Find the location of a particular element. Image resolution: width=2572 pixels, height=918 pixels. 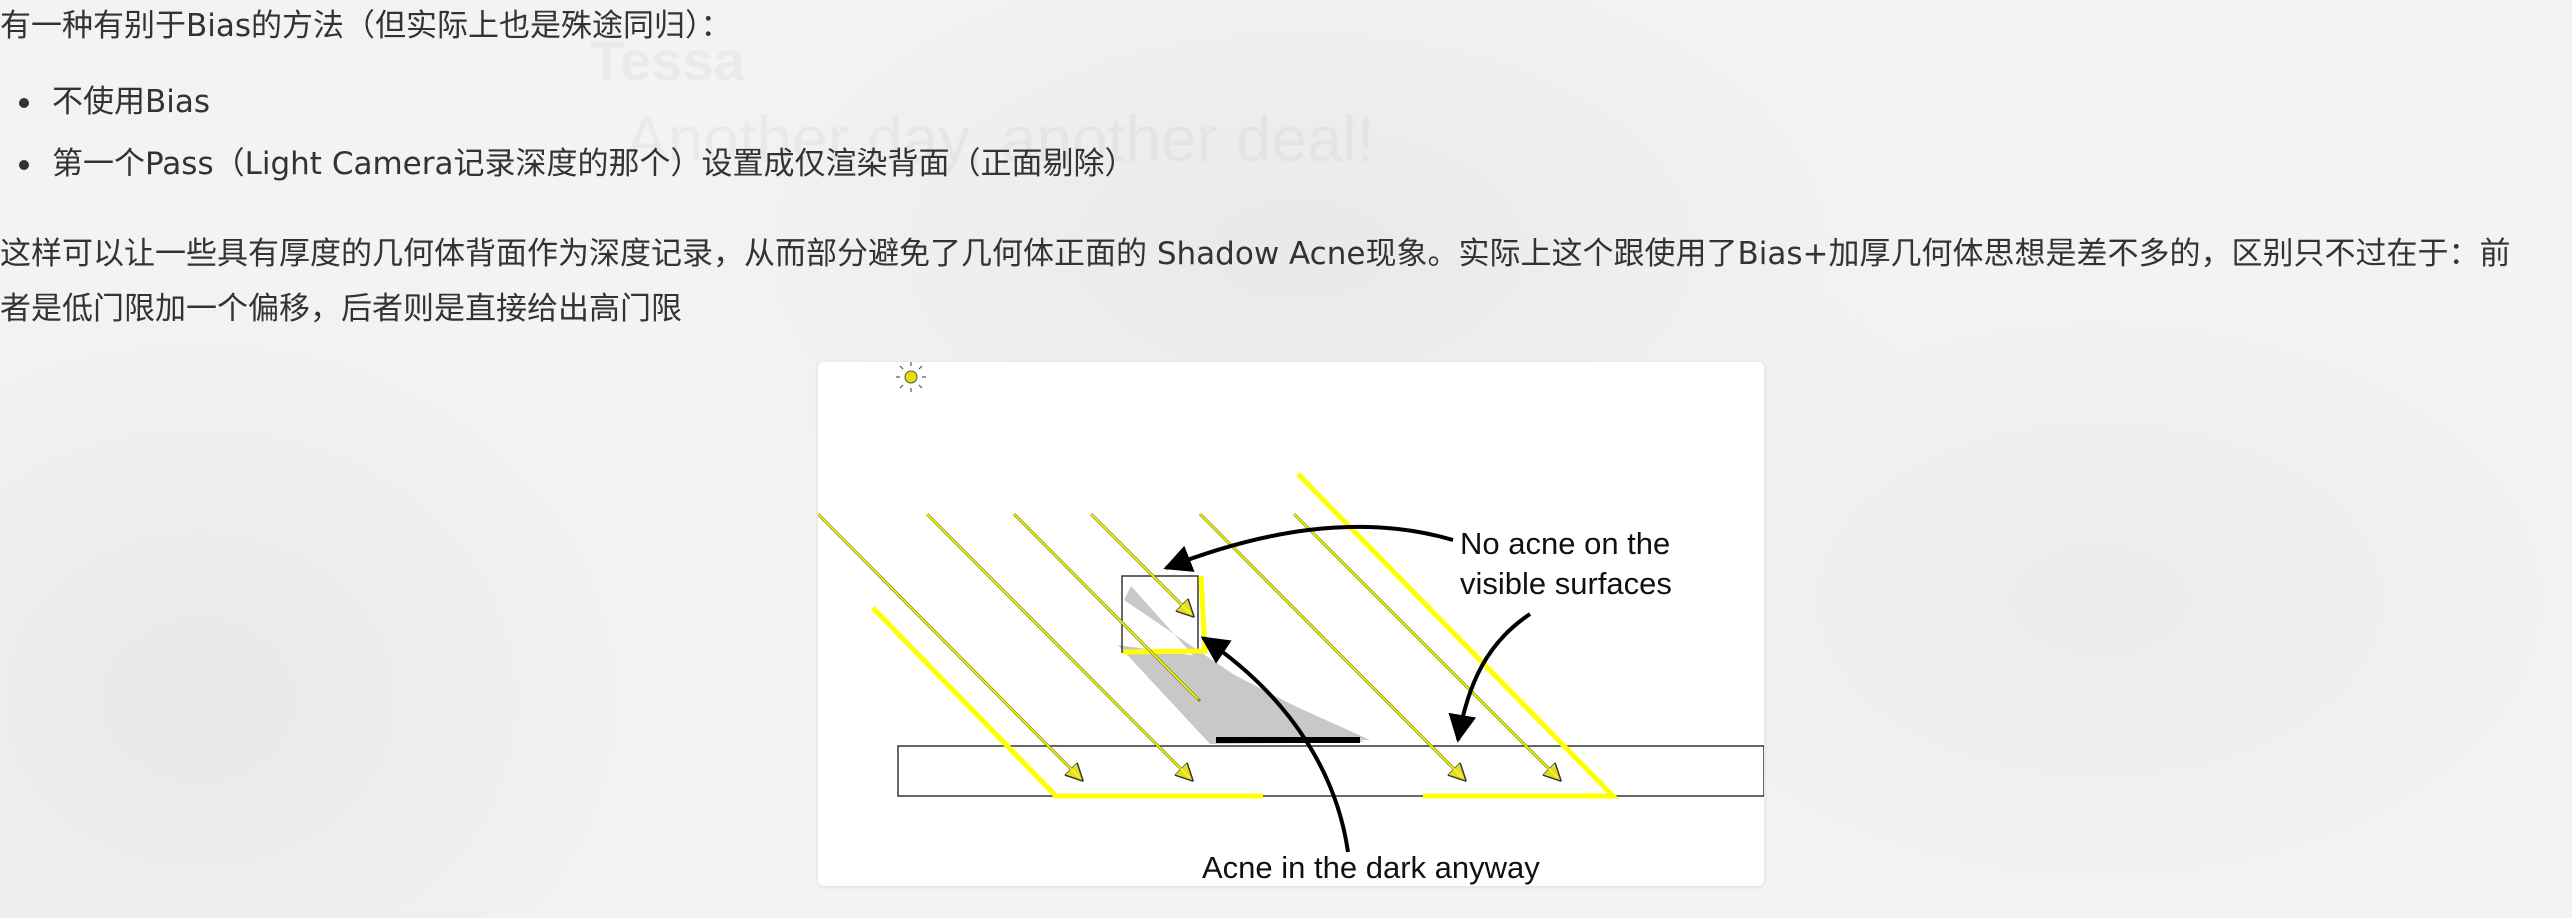

label-no-acne-line2: visible surfaces is located at coordinates (1566, 583).